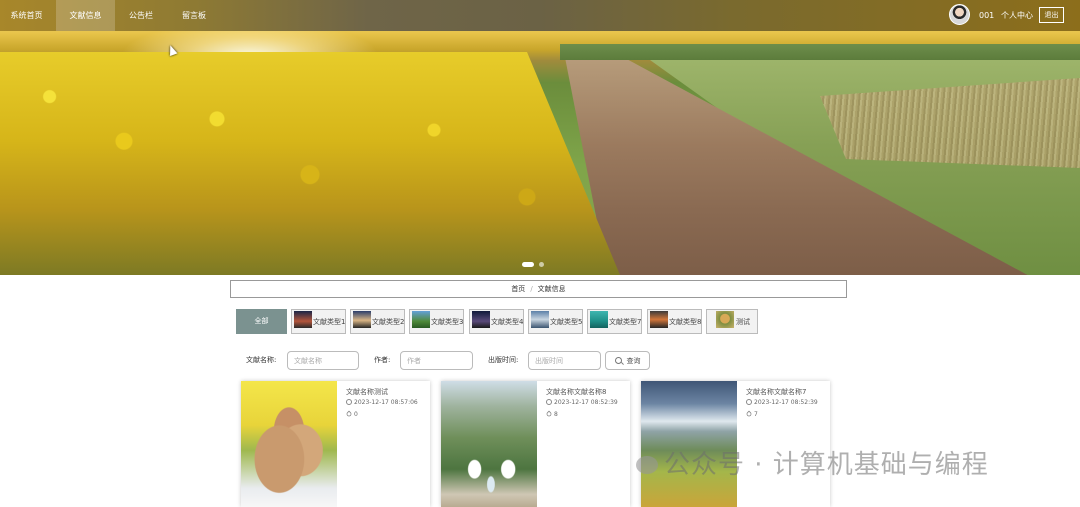  Describe the element at coordinates (518, 289) in the screenshot. I see `breadcrumb-home: 首页` at that location.